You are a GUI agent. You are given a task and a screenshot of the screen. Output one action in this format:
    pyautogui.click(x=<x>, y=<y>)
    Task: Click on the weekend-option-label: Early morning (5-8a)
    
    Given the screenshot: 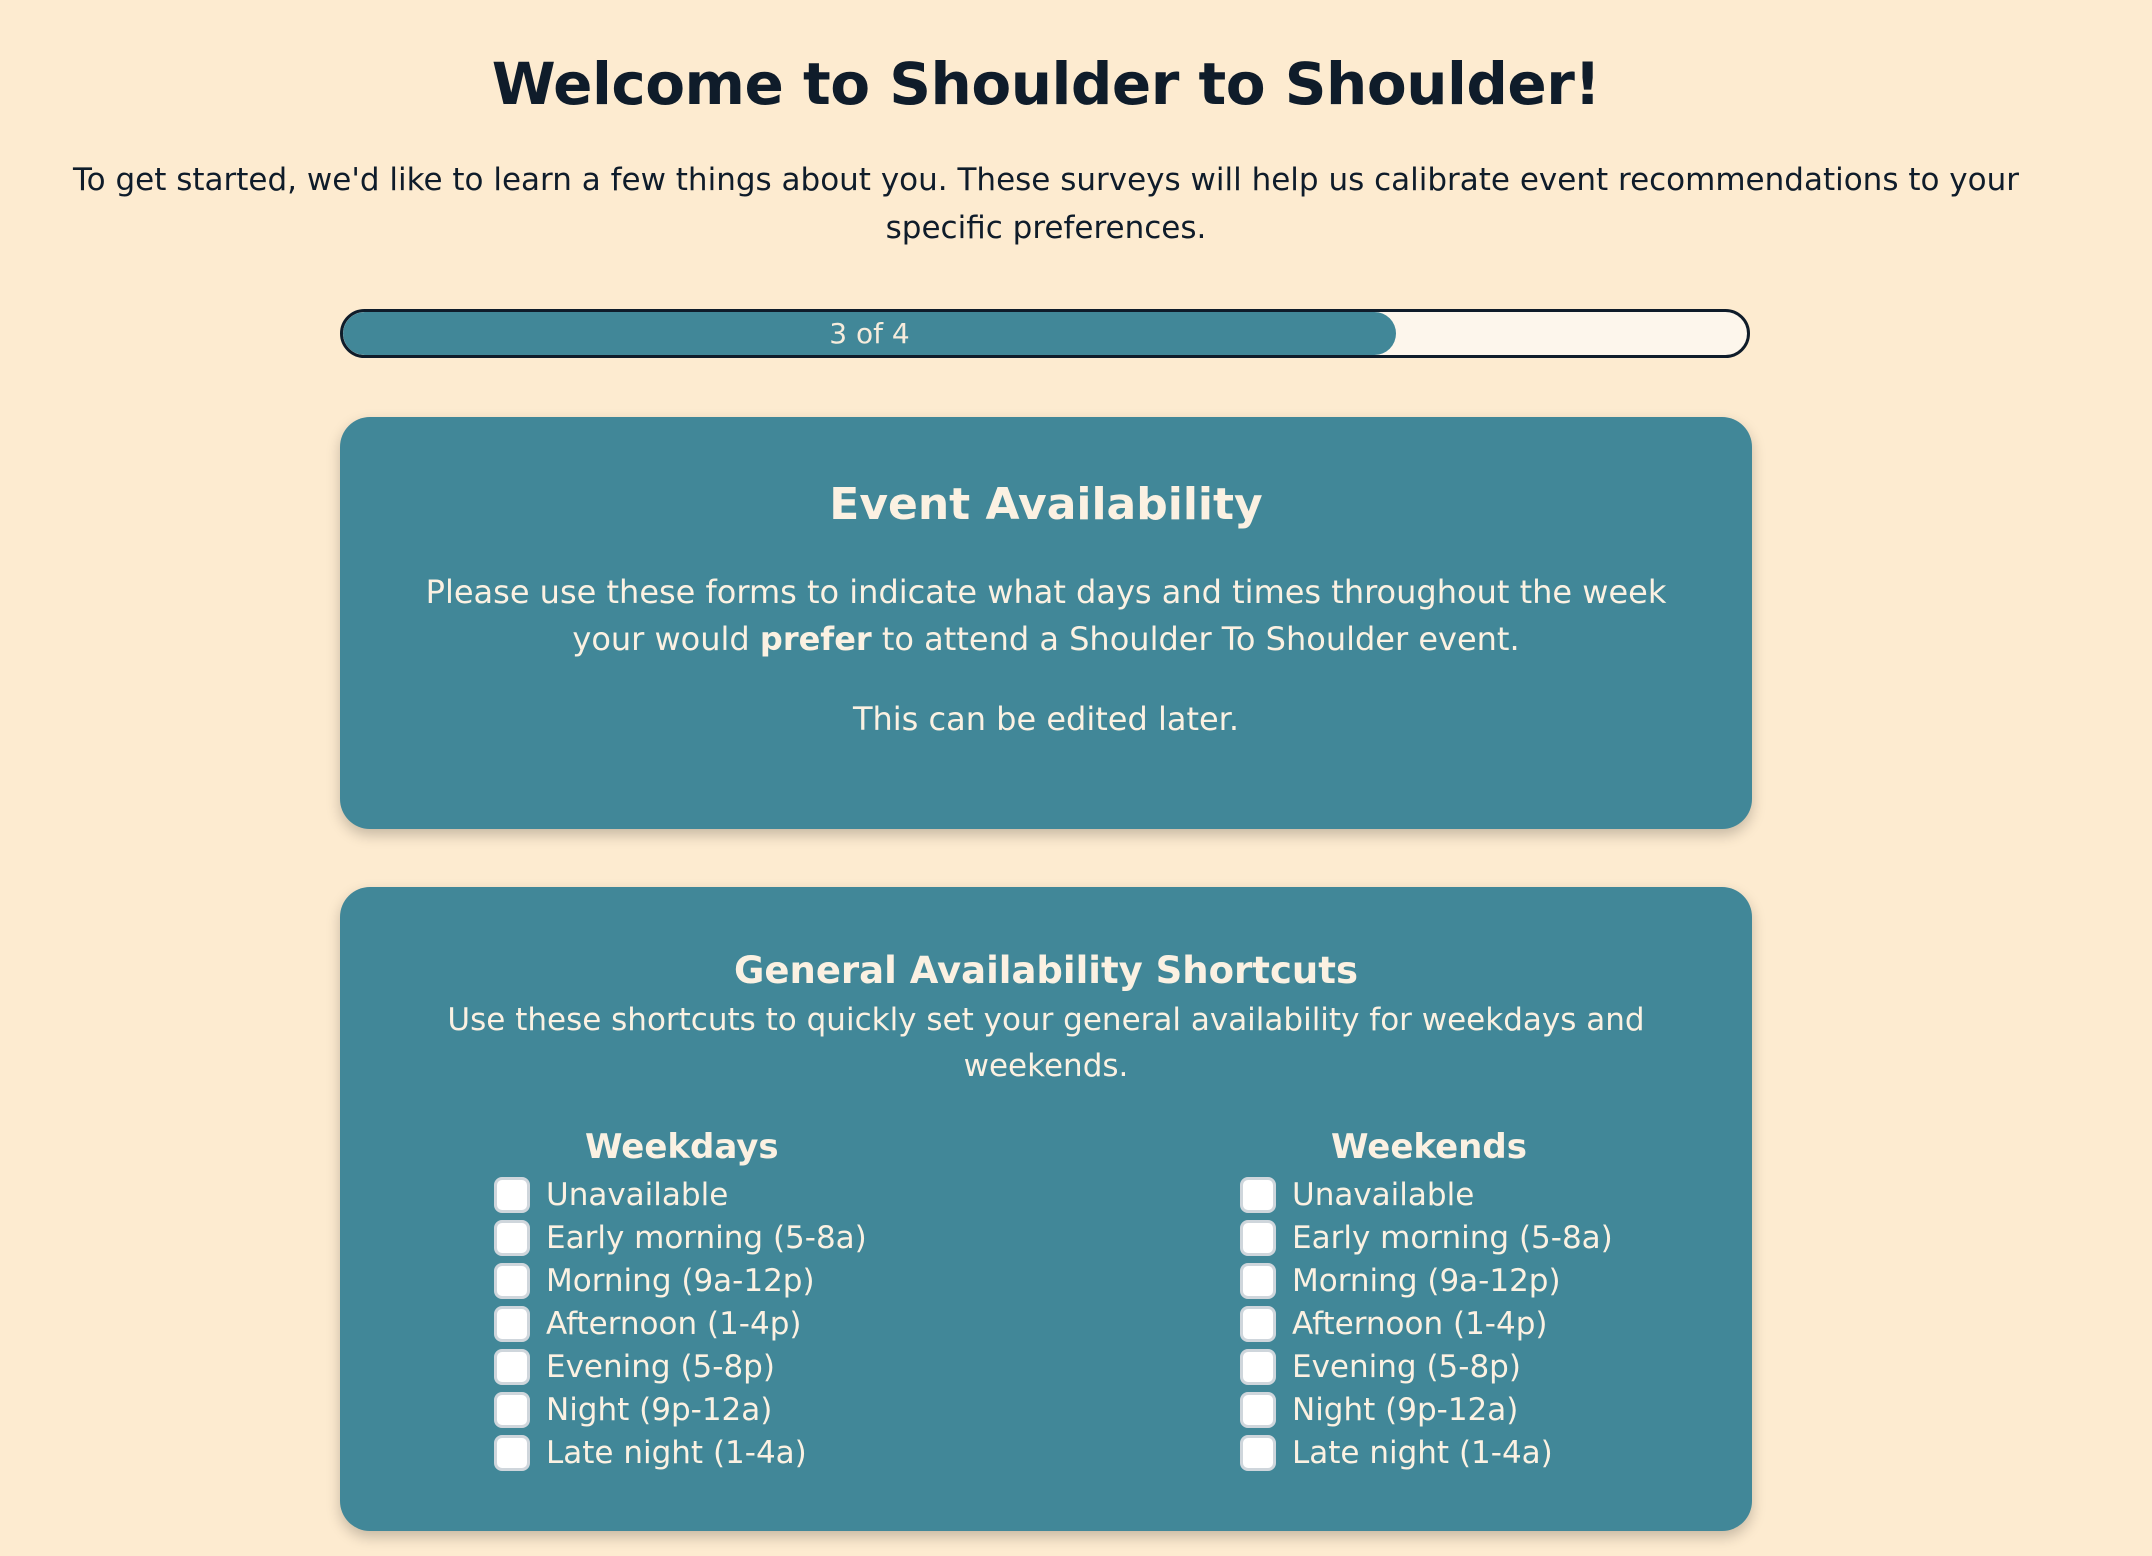 What is the action you would take?
    pyautogui.click(x=1452, y=1237)
    